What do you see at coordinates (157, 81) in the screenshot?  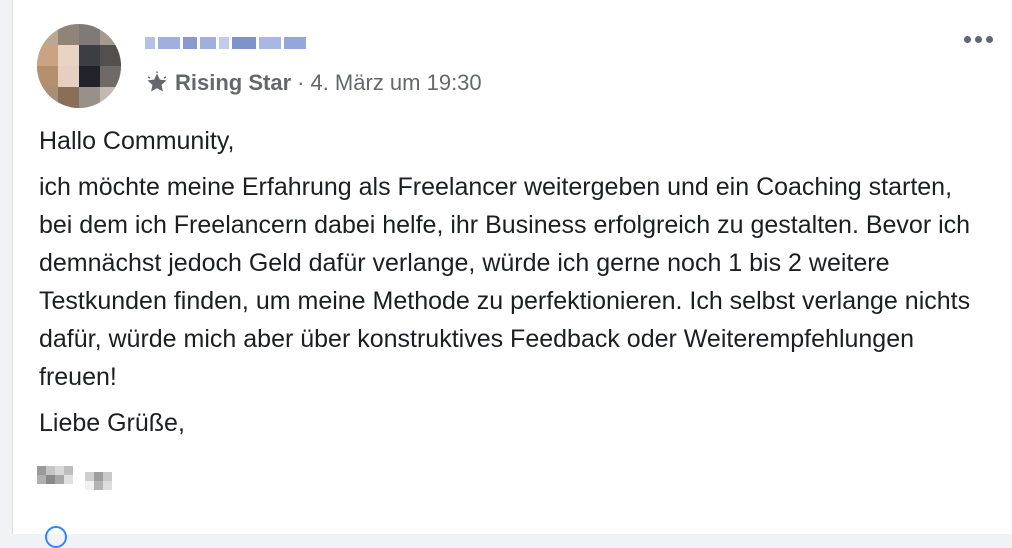 I see `star-icon` at bounding box center [157, 81].